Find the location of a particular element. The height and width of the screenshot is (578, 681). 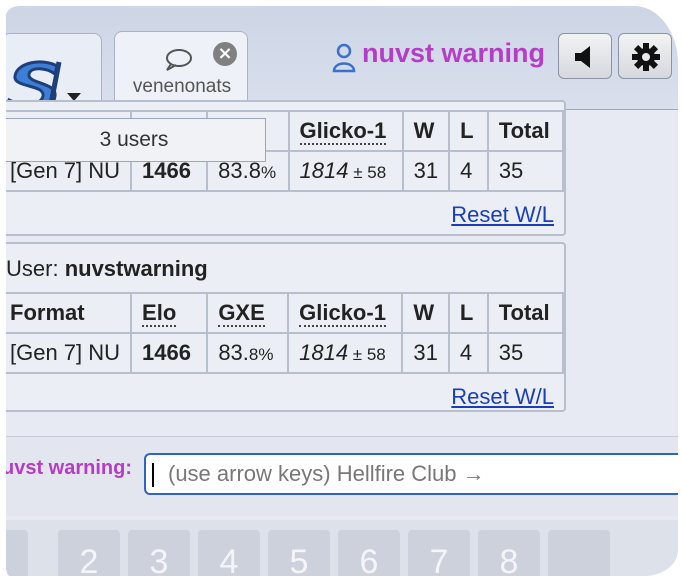

col-format: Format is located at coordinates (69, 313).